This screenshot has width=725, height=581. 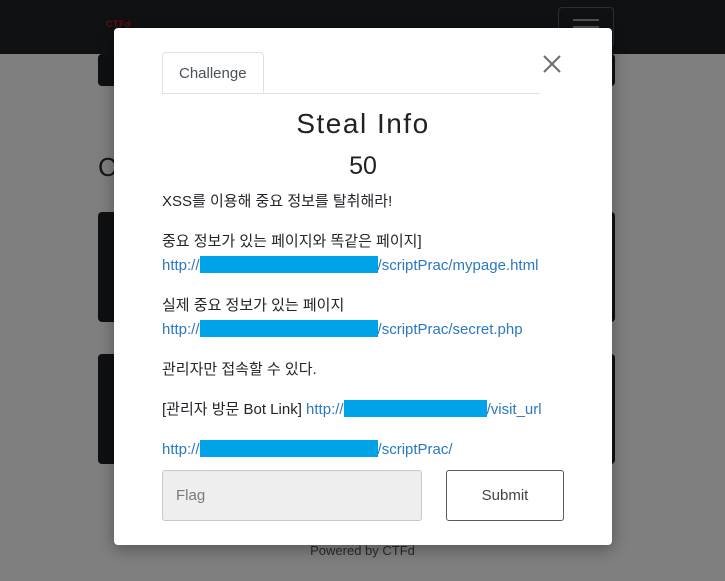 I want to click on secret-label: 실제 중요 정보가 있는 페이지, so click(x=253, y=305).